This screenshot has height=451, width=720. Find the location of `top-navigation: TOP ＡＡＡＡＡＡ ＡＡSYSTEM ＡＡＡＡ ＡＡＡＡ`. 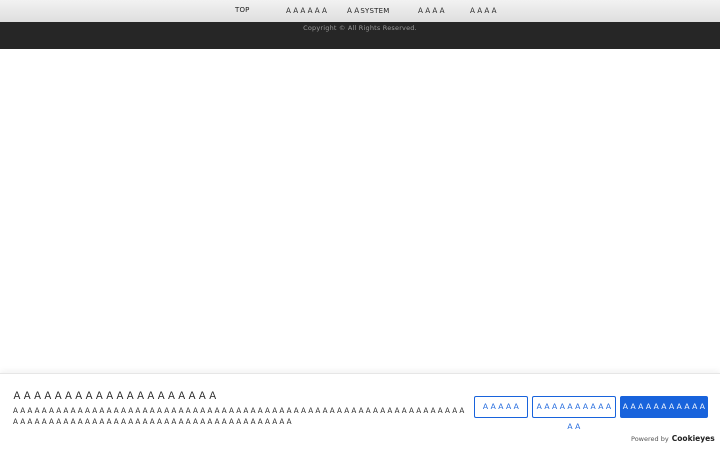

top-navigation: TOP ＡＡＡＡＡＡ ＡＡSYSTEM ＡＡＡＡ ＡＡＡＡ is located at coordinates (360, 11).